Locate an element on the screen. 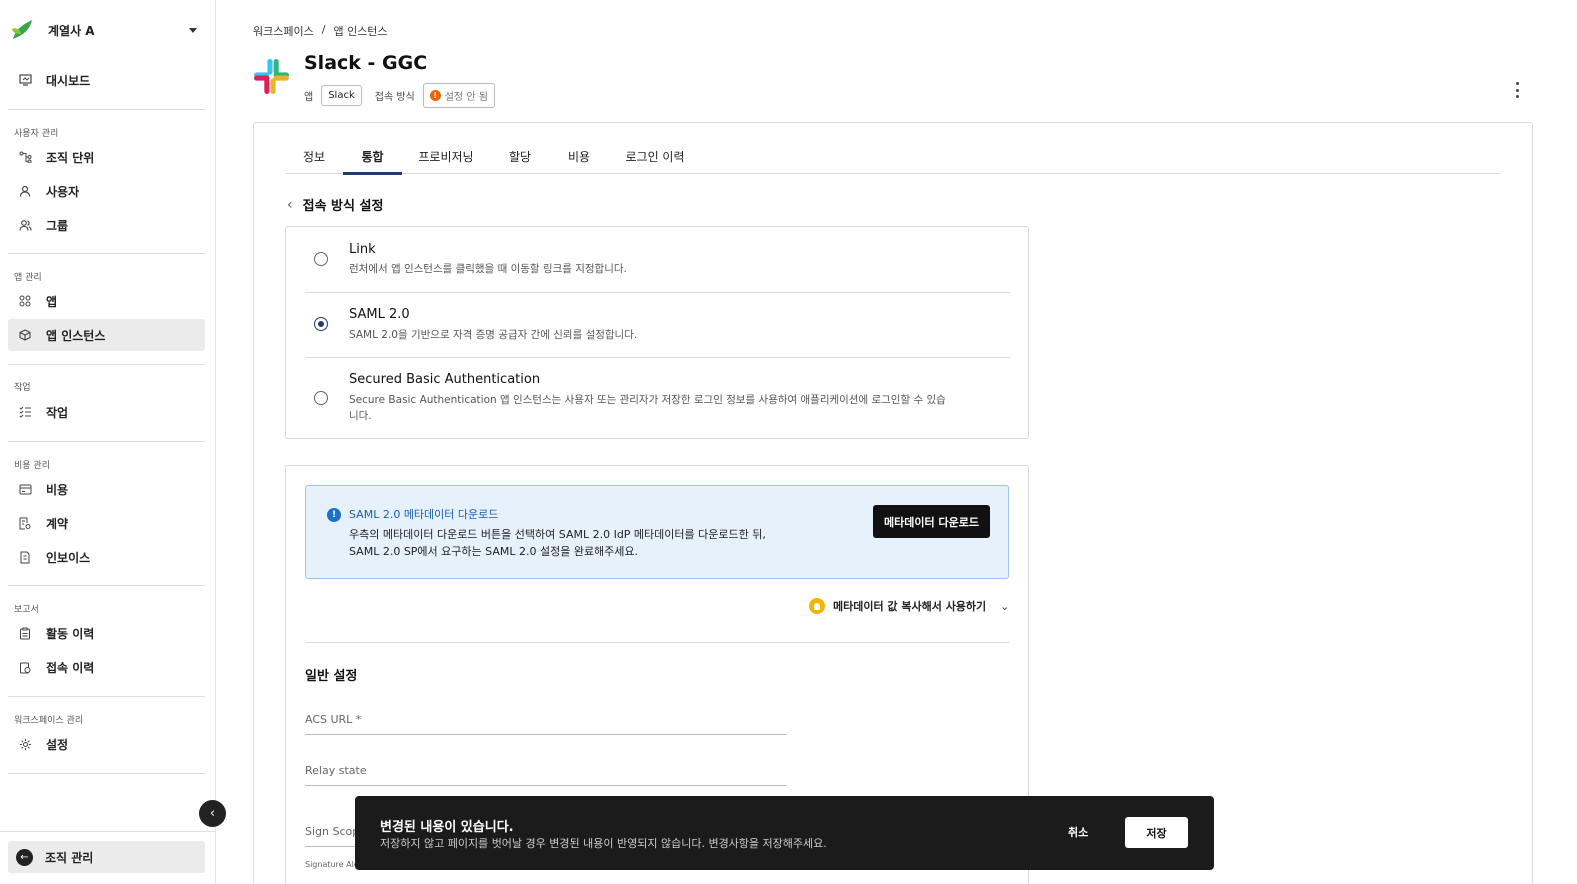  sidebar-item-label: 앱 인스턴스 is located at coordinates (76, 335).